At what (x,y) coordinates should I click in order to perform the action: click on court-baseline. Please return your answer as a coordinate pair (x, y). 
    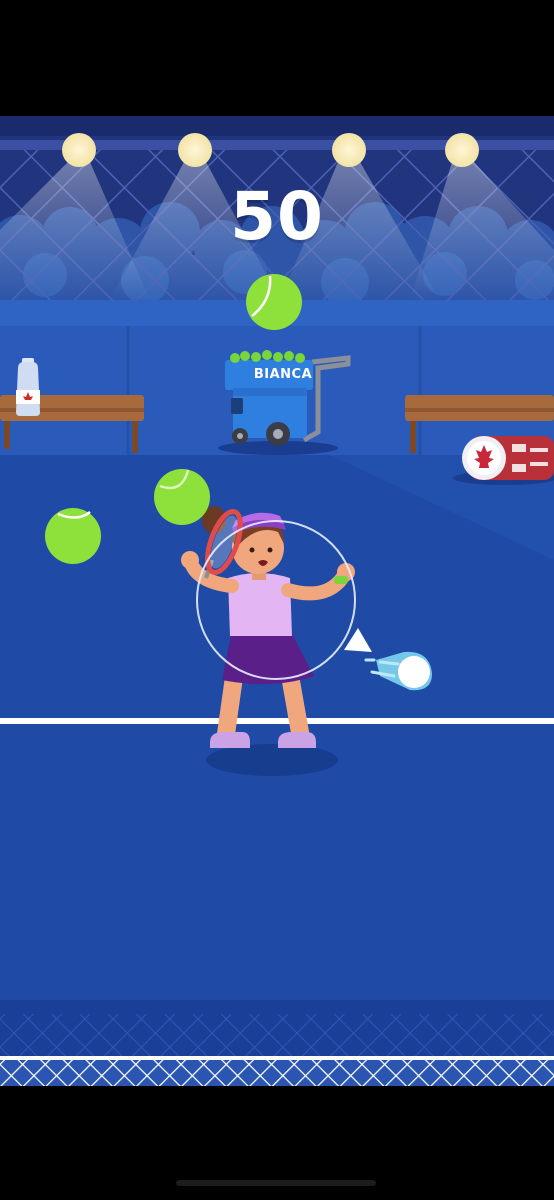
    Looking at the image, I should click on (277, 721).